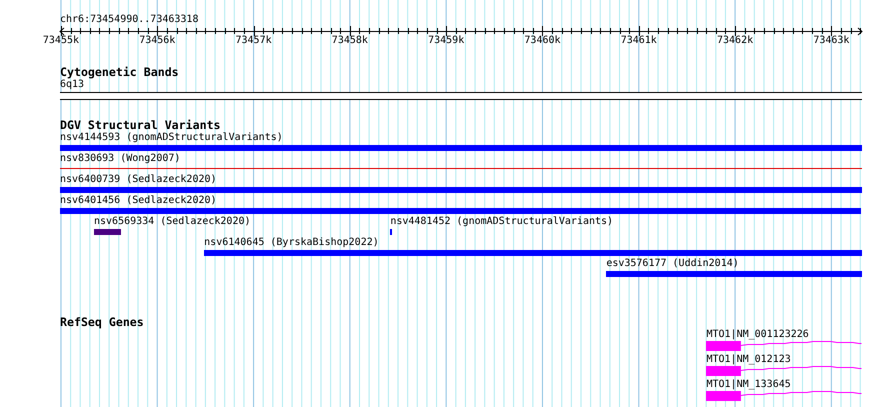 The image size is (890, 407). Describe the element at coordinates (461, 168) in the screenshot. I see `variant-line` at that location.